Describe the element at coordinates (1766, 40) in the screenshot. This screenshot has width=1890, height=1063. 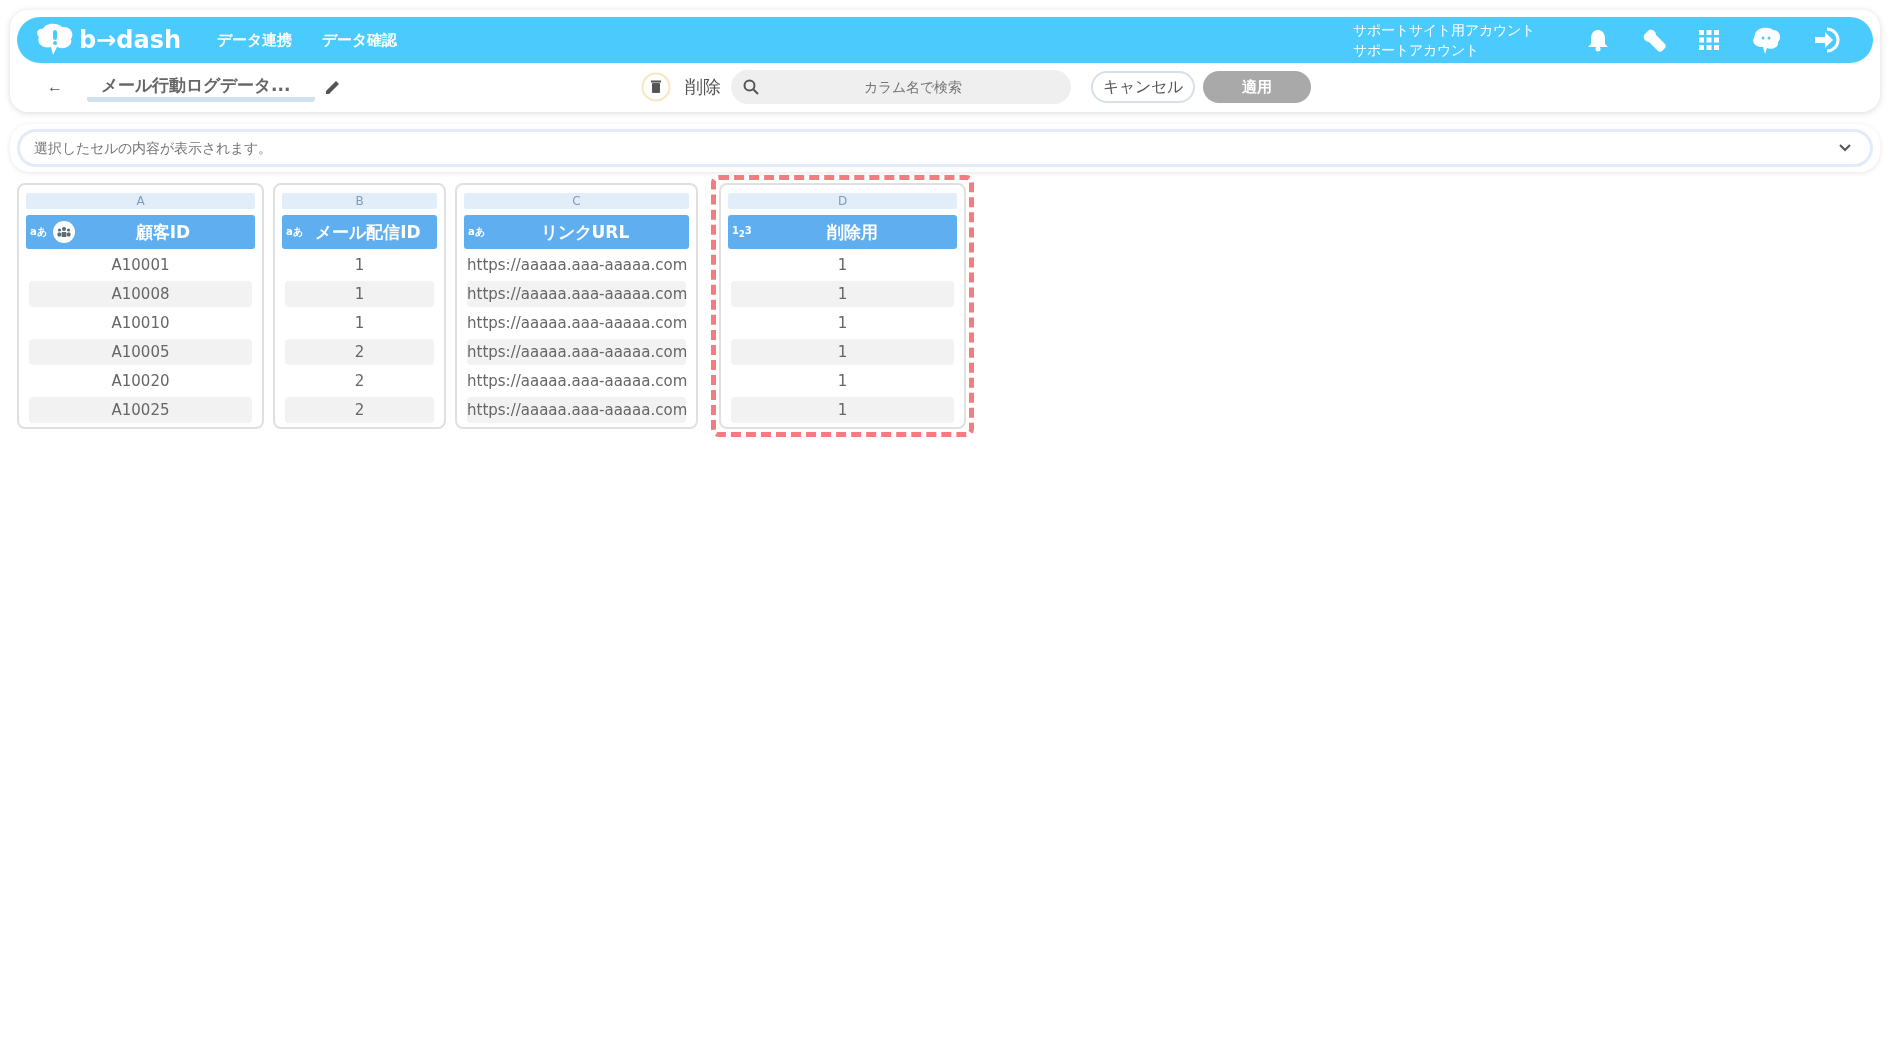
I see `mascot-icon` at that location.